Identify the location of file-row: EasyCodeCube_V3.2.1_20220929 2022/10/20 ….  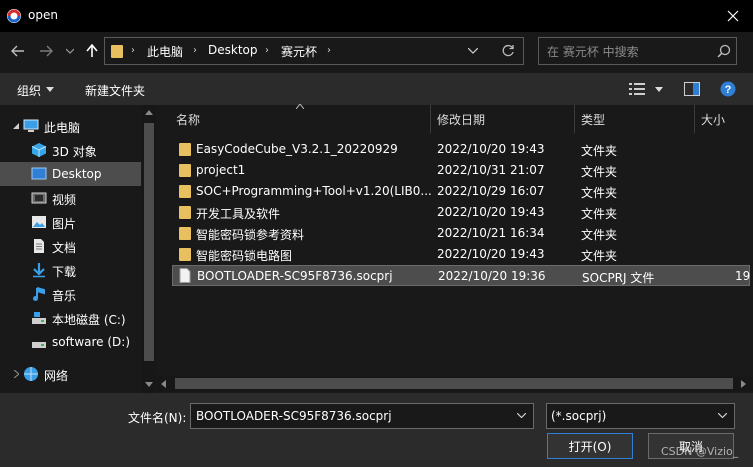
(461, 149).